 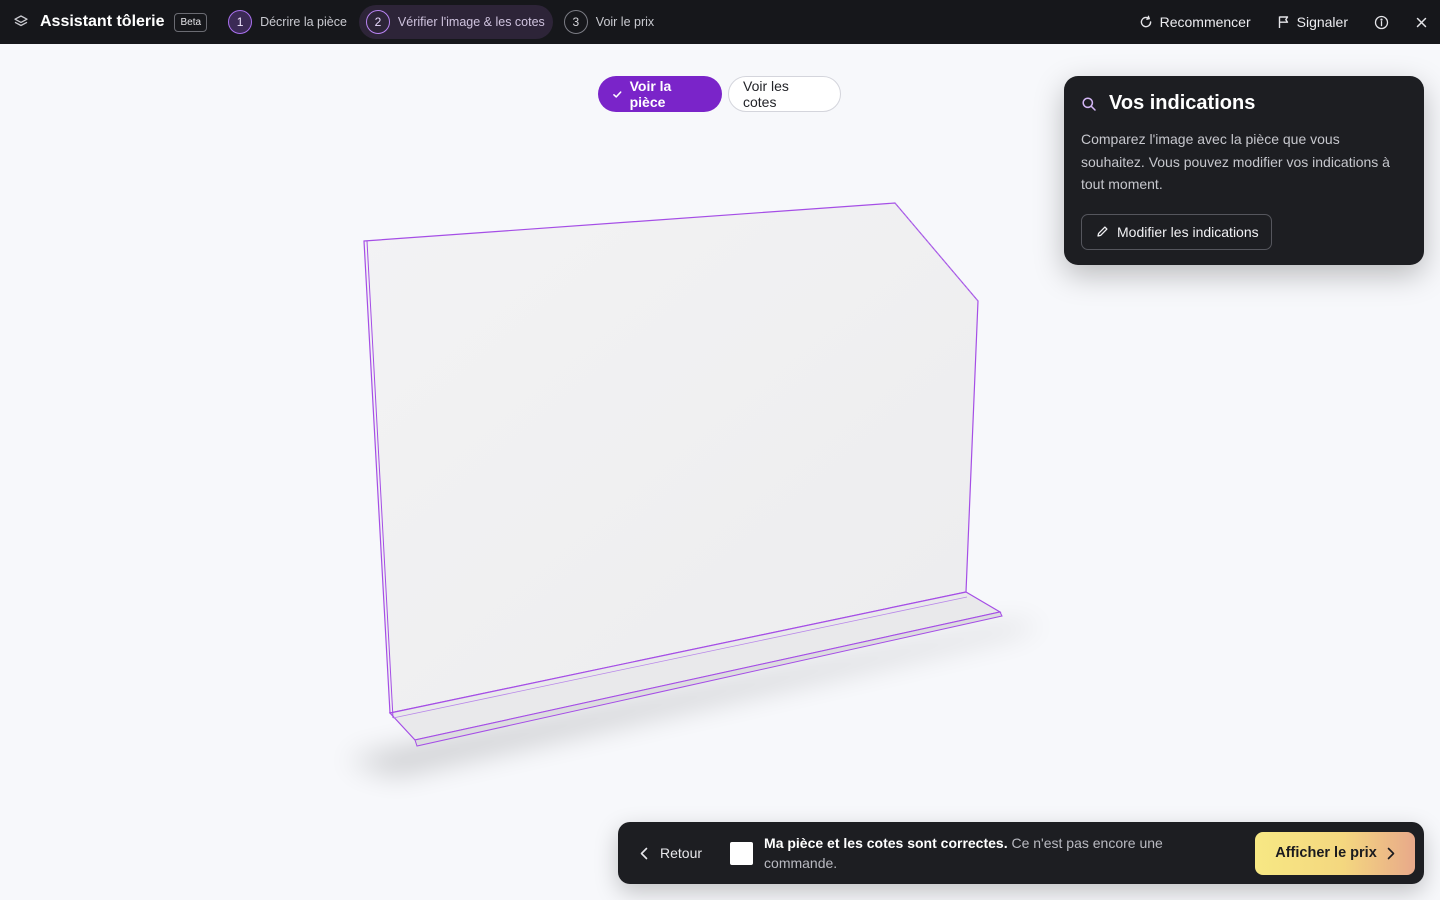 What do you see at coordinates (1102, 231) in the screenshot?
I see `pencil-icon` at bounding box center [1102, 231].